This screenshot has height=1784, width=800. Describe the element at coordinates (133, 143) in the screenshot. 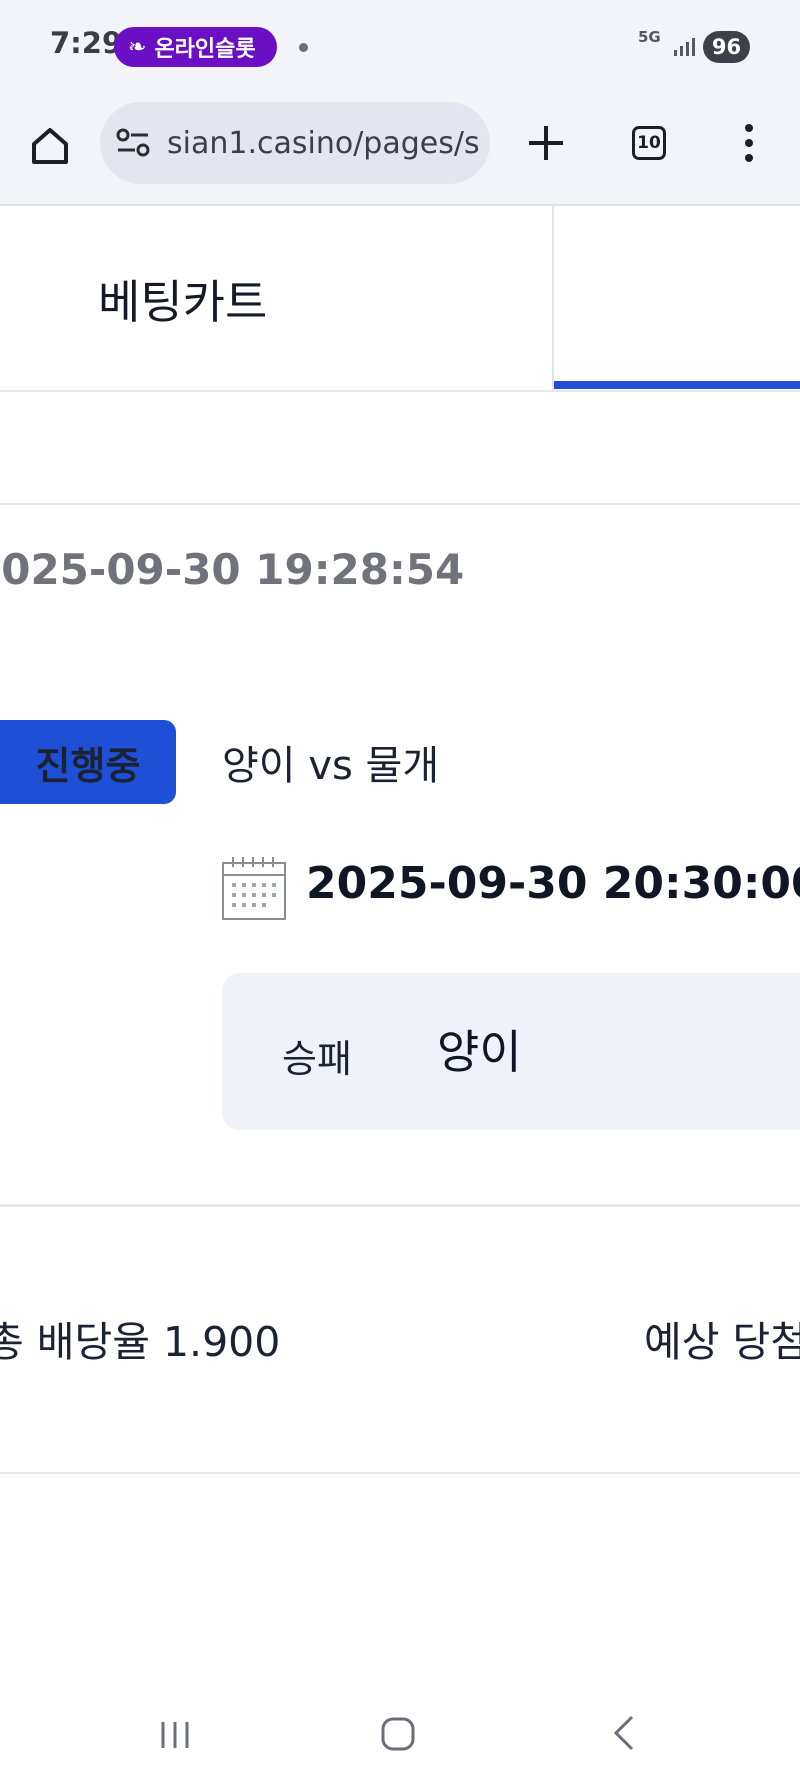

I see `site-settings-icon` at that location.